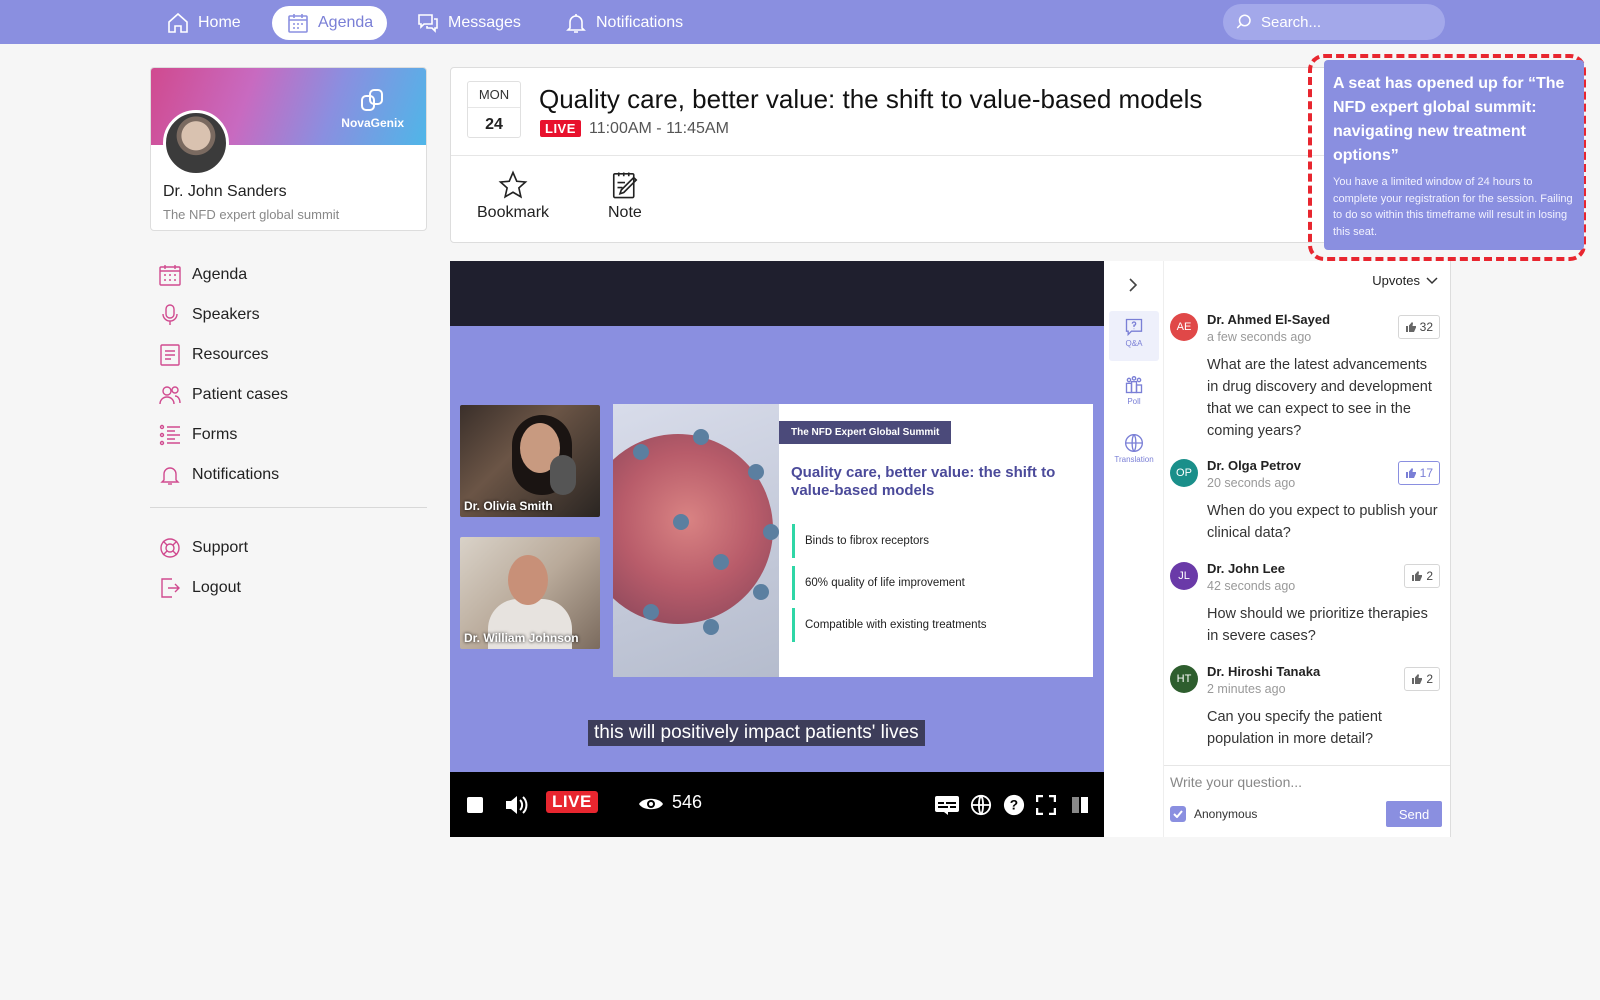  What do you see at coordinates (170, 395) in the screenshot?
I see `users-icon` at bounding box center [170, 395].